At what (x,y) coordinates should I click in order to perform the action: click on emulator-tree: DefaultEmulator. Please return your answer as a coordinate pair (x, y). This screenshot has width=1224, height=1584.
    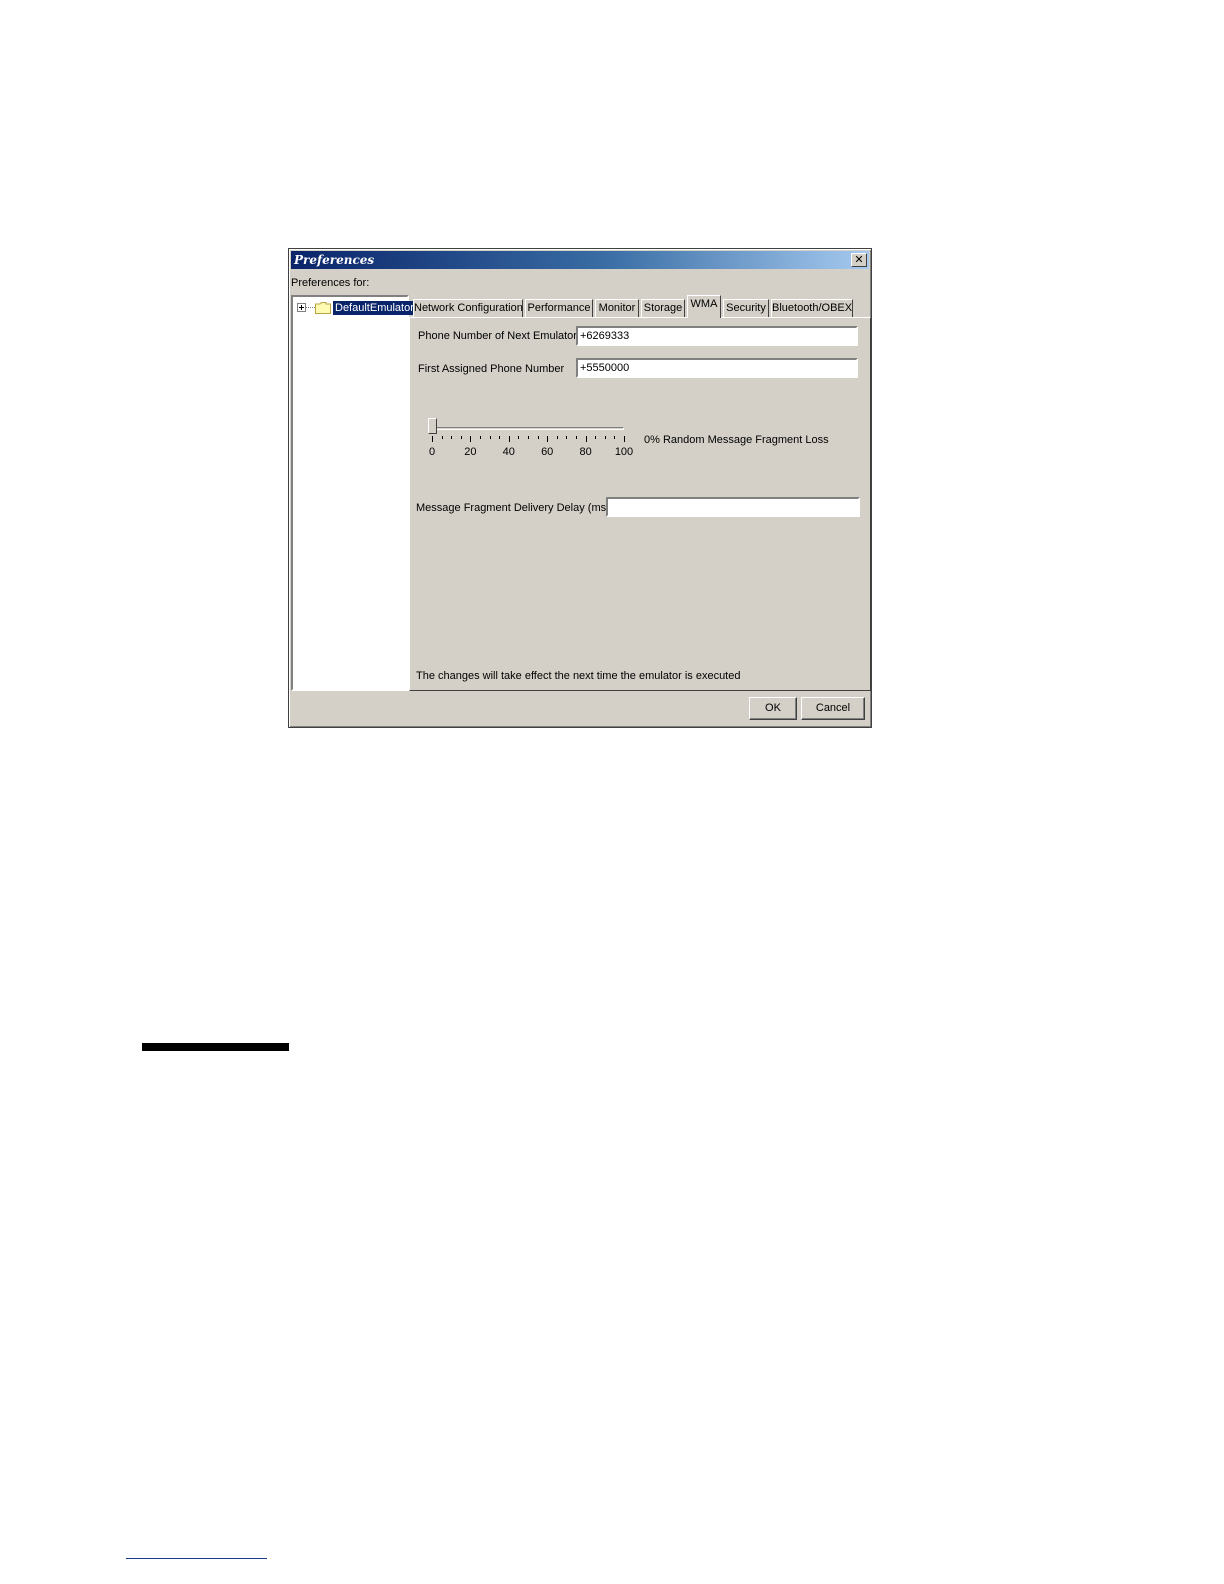
    Looking at the image, I should click on (353, 493).